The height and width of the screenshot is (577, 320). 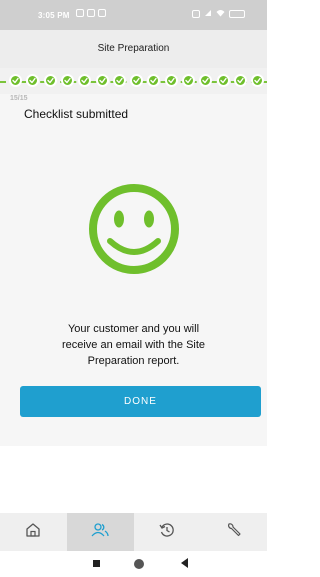 I want to click on step-counter: 15/15, so click(x=19, y=98).